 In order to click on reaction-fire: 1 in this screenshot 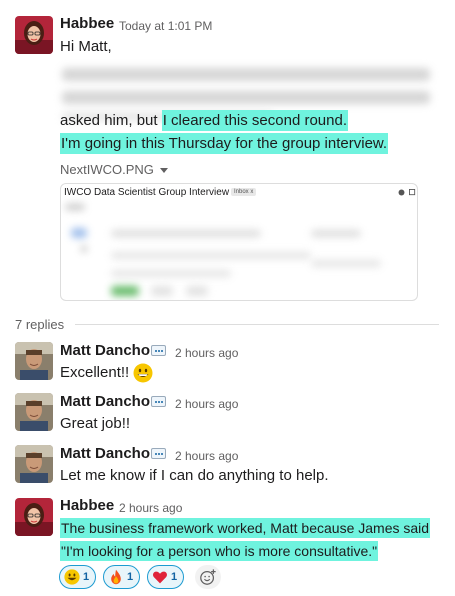, I will do `click(122, 577)`.